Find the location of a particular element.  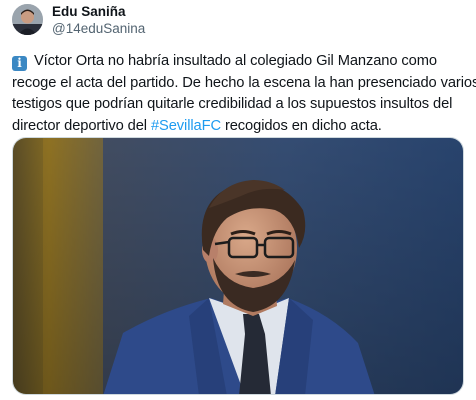

tweet-line-prefix: director deportivo del is located at coordinates (81, 125).